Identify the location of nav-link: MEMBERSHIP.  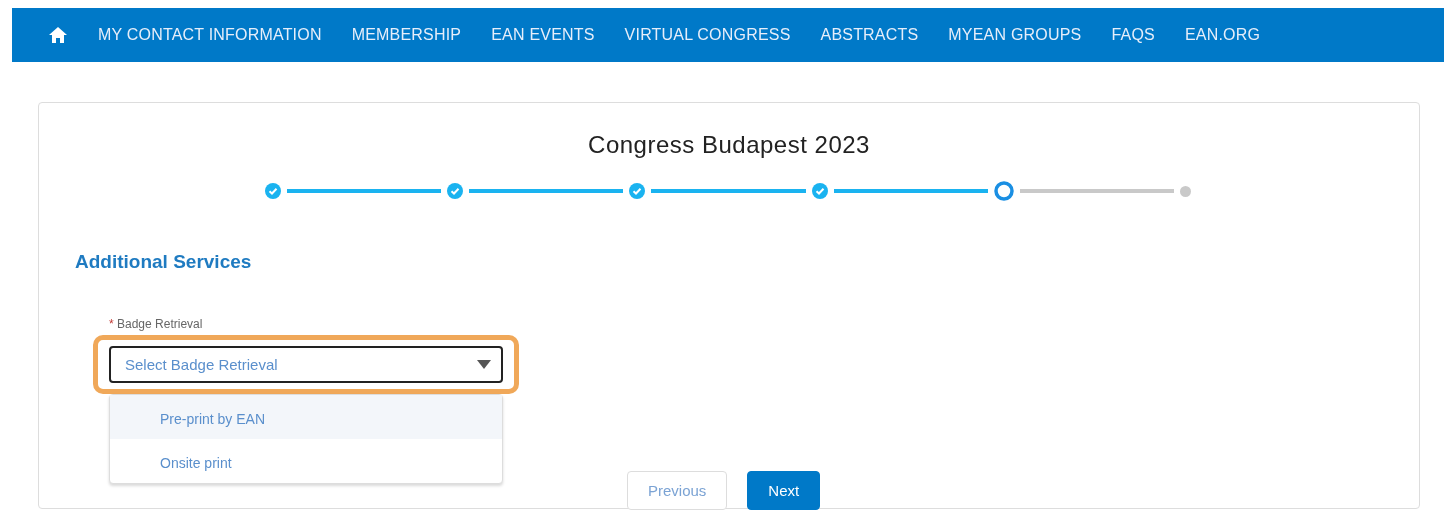
(406, 35).